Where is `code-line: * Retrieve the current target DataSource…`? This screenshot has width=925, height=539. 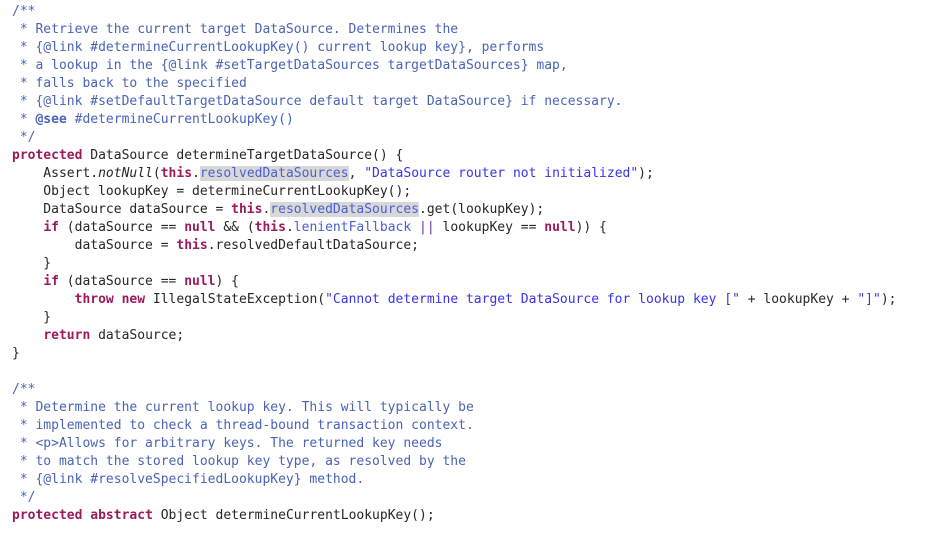 code-line: * Retrieve the current target DataSource… is located at coordinates (468, 30).